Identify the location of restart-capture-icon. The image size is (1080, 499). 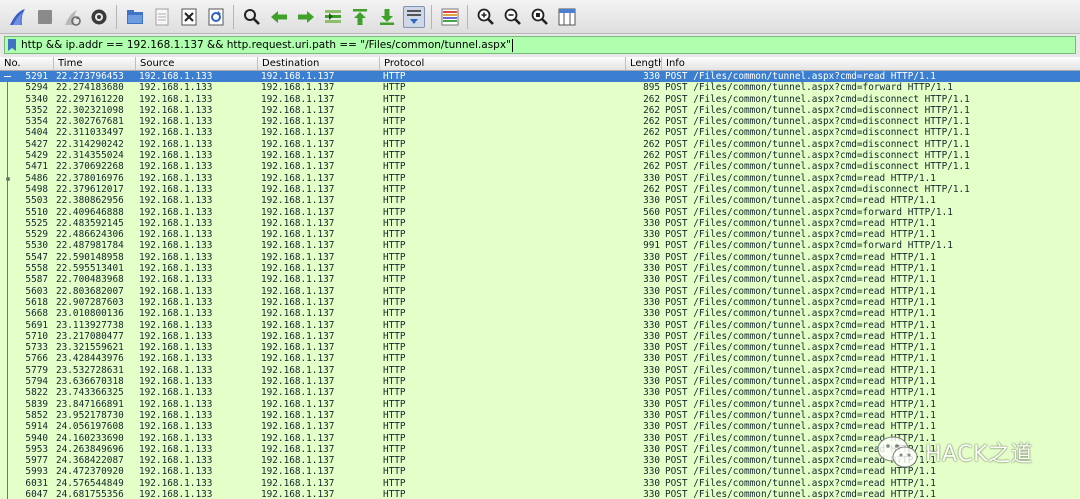
(72, 17).